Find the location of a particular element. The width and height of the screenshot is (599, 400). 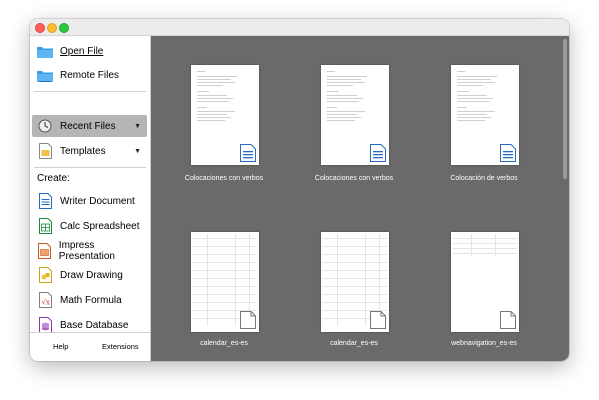

create-writer-button: Writer Document is located at coordinates (89, 201).